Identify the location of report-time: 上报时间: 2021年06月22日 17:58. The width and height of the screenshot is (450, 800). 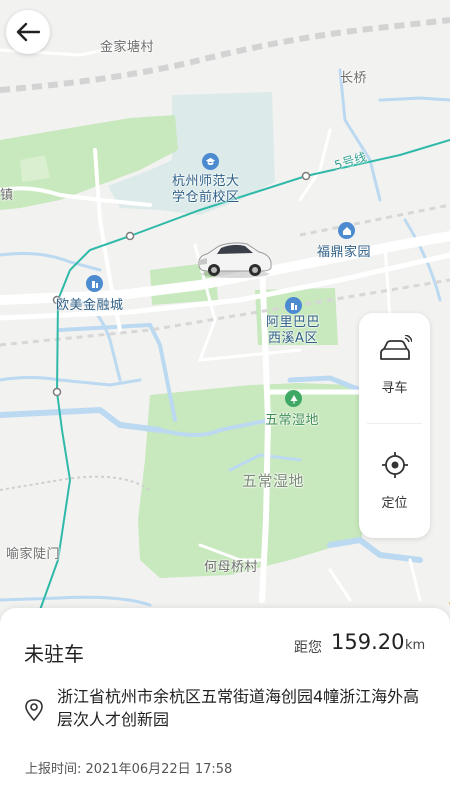
(129, 769).